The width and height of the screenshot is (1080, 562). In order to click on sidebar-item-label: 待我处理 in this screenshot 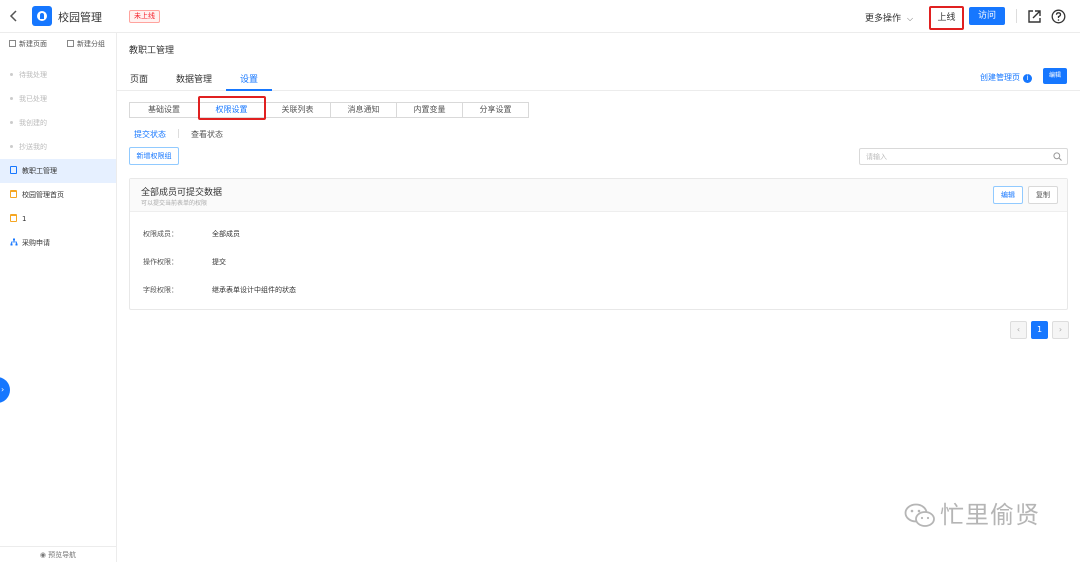, I will do `click(33, 75)`.